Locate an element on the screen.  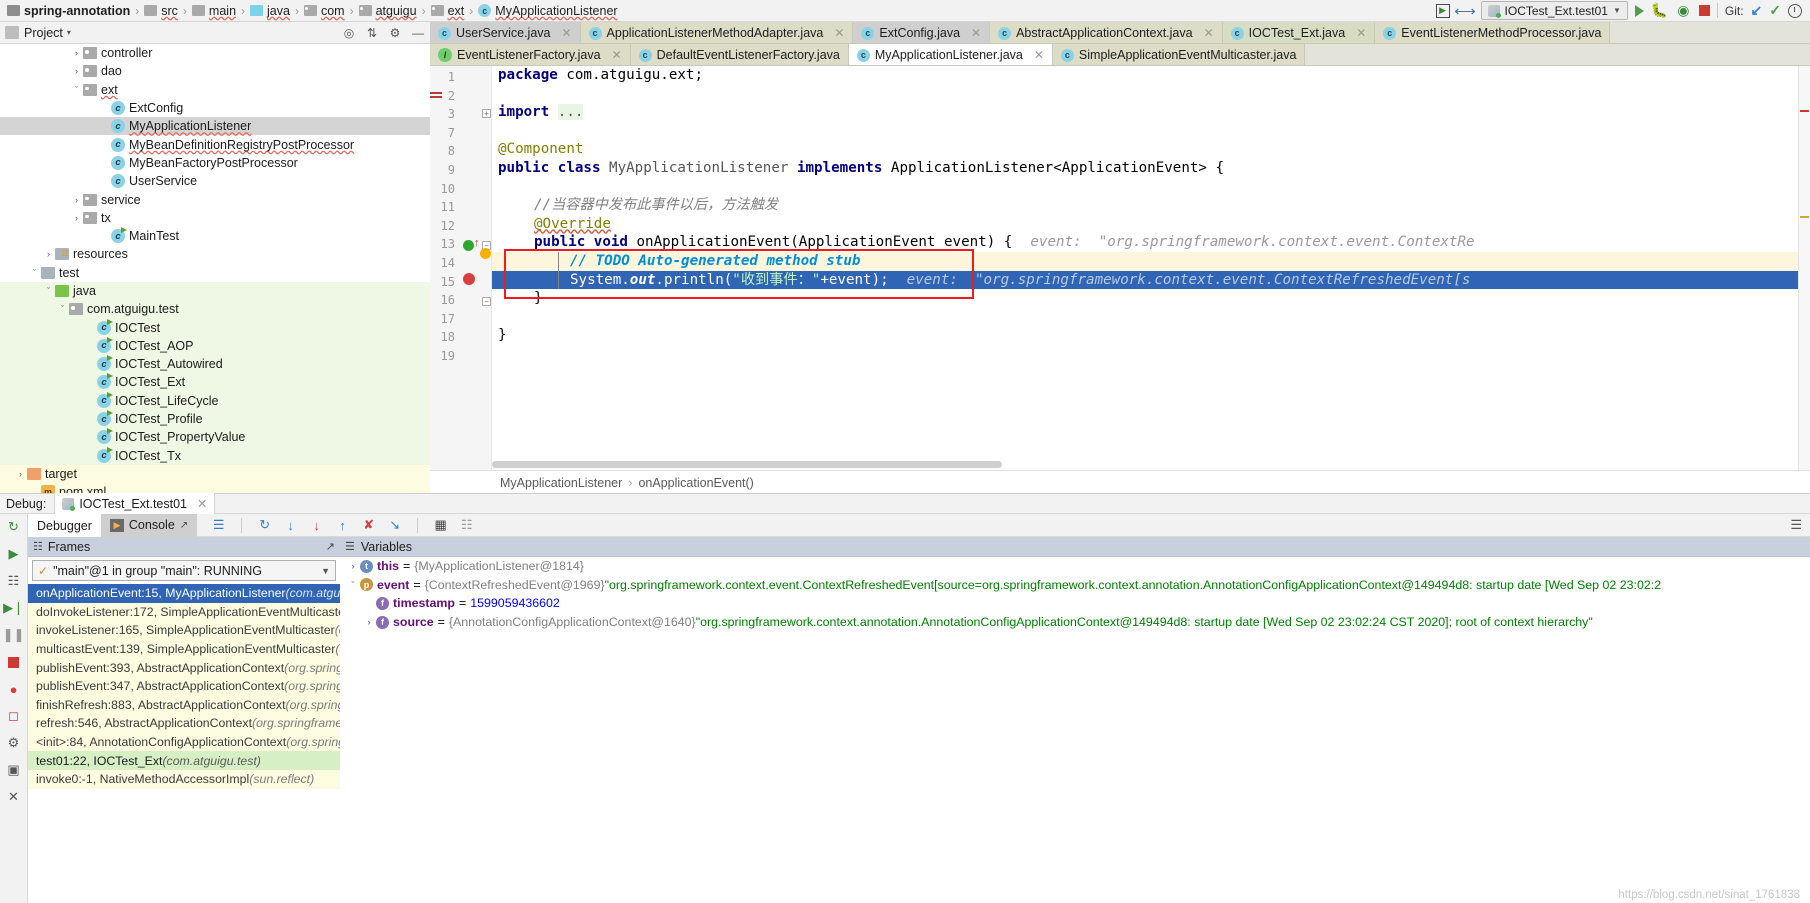
tree-item-resources: › resources is located at coordinates (215, 254).